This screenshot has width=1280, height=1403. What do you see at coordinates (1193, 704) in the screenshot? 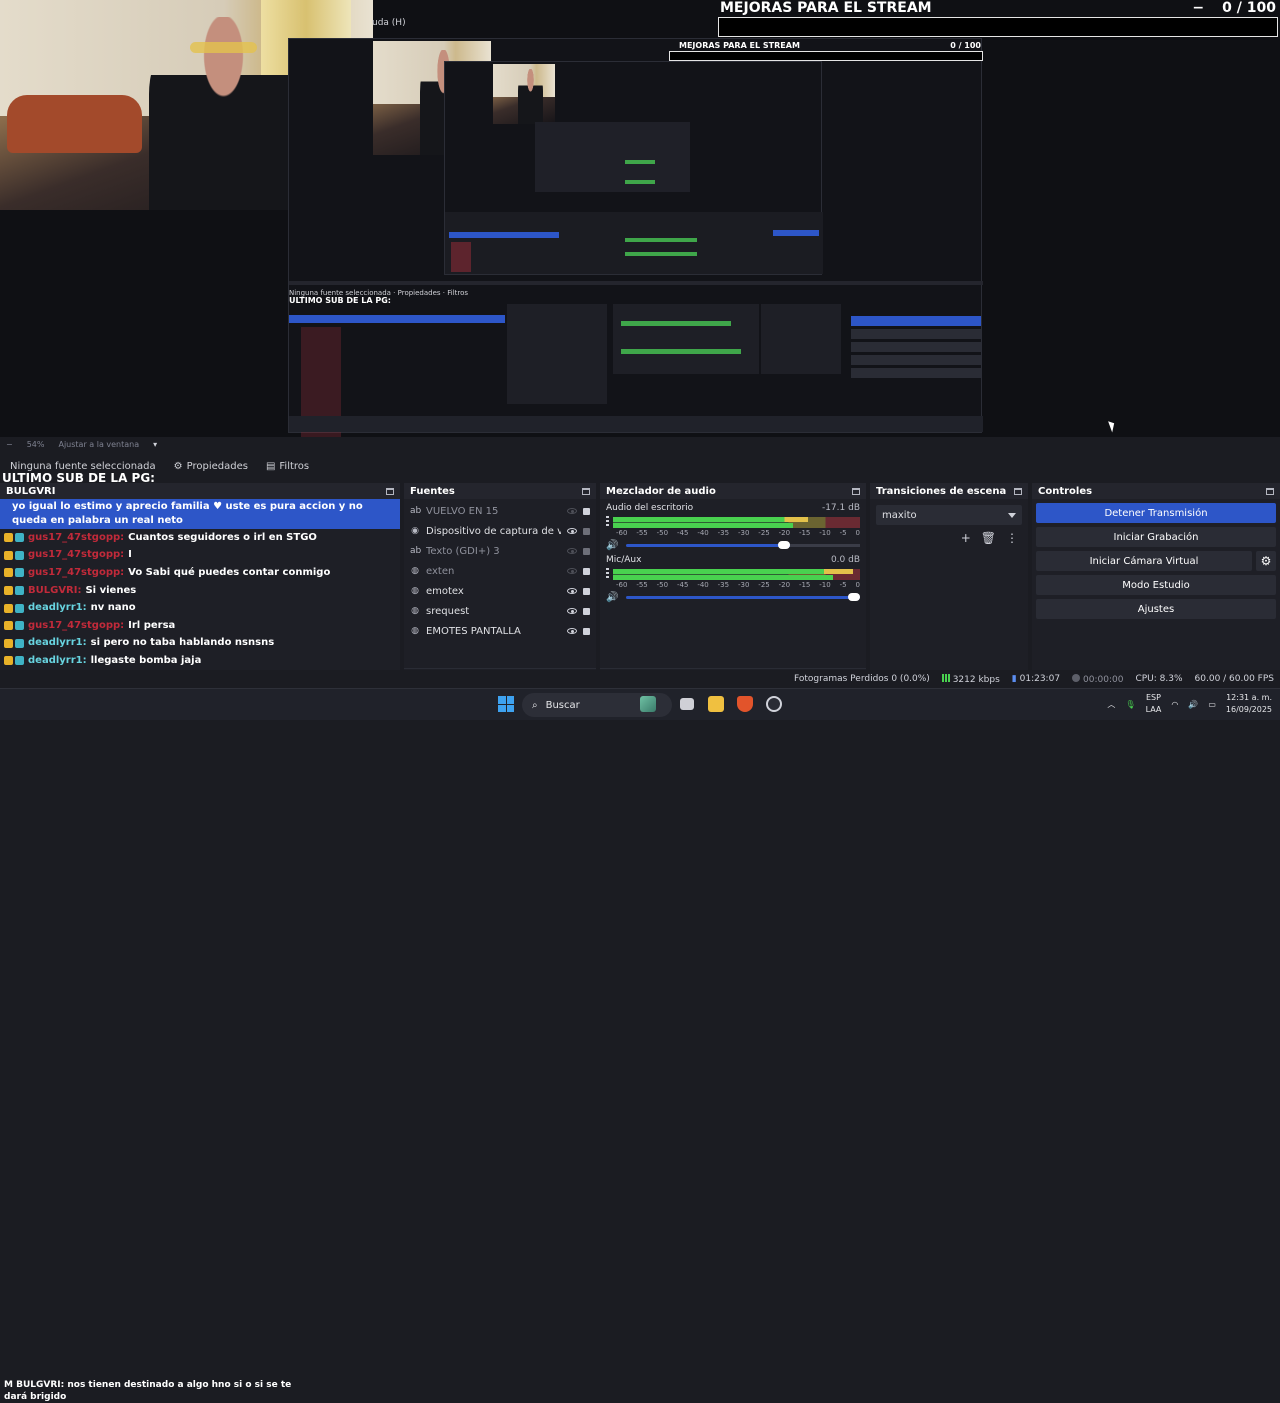
I see `volume-icon: 🔊` at bounding box center [1193, 704].